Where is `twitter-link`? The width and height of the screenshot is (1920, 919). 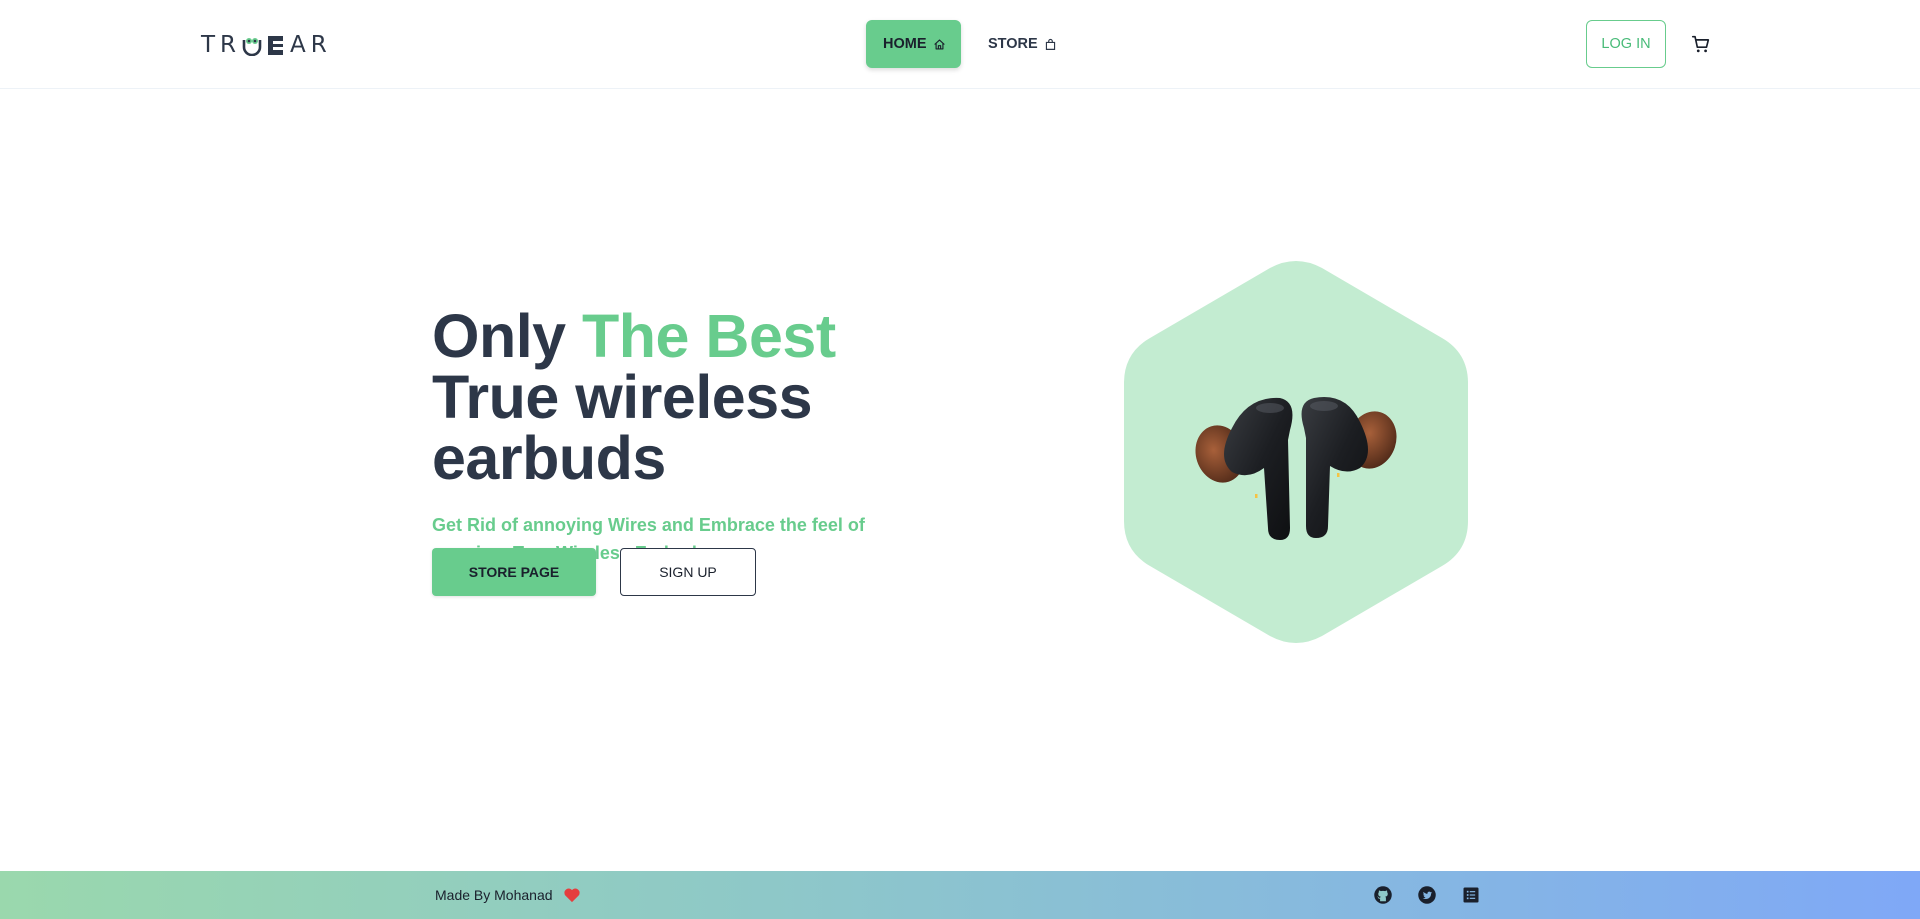 twitter-link is located at coordinates (1427, 895).